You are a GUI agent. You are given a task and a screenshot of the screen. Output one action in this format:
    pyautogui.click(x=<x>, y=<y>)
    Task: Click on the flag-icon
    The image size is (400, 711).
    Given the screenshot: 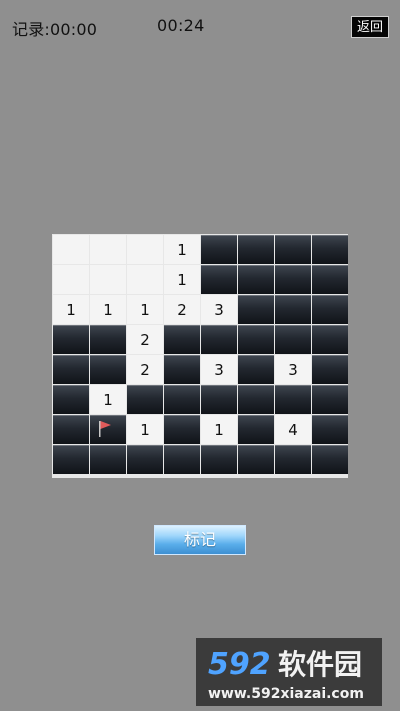 What is the action you would take?
    pyautogui.click(x=105, y=429)
    